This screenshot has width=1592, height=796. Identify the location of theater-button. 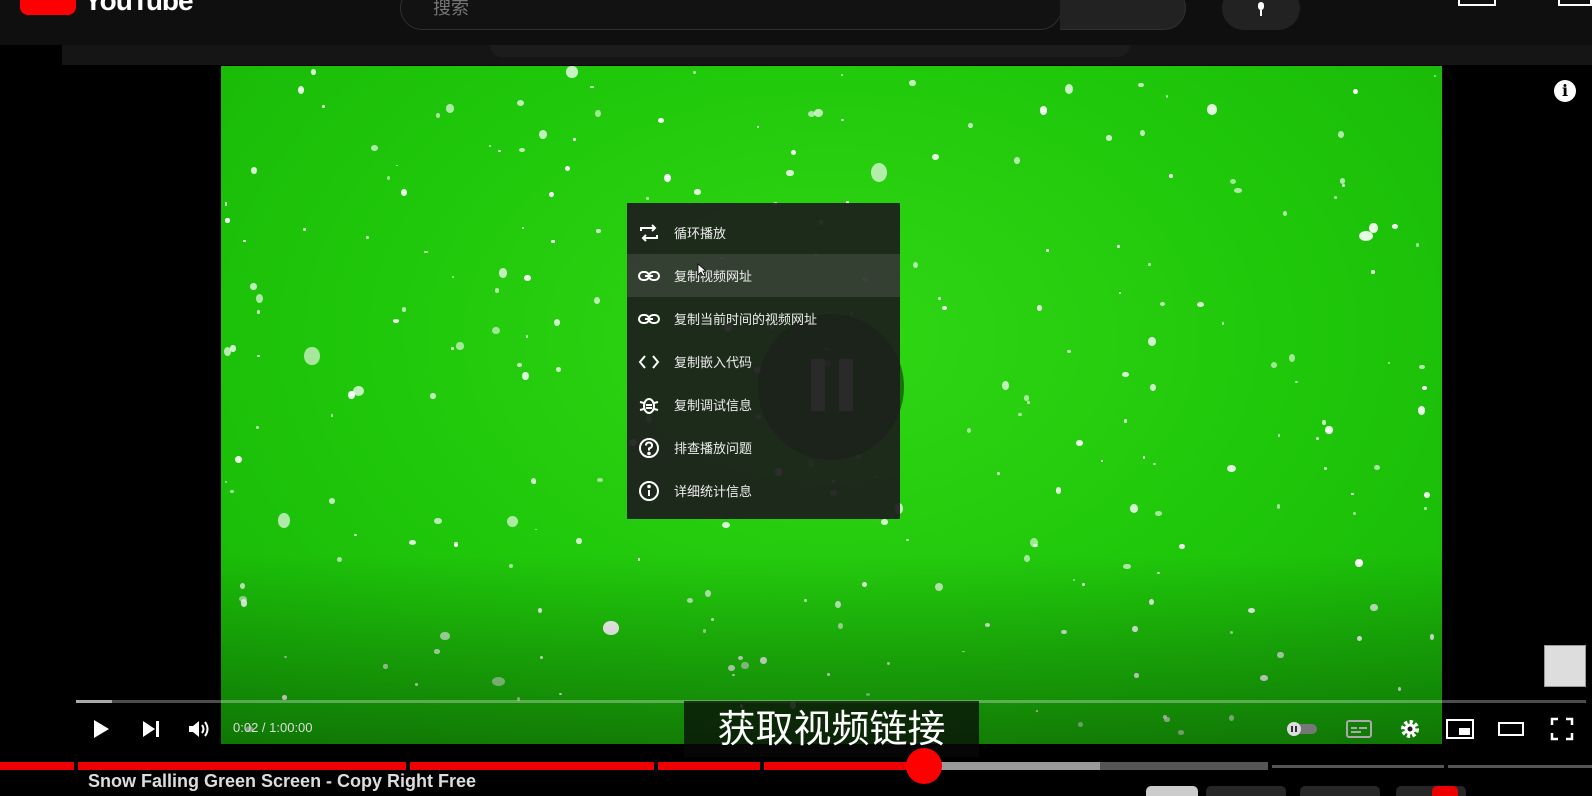
(1511, 729).